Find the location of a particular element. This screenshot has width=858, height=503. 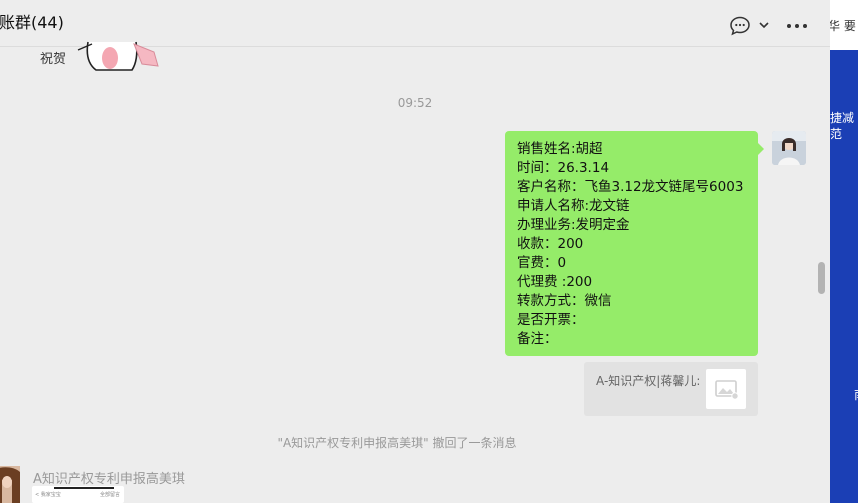

message-line: 办理业务:发明定金 is located at coordinates (573, 225).